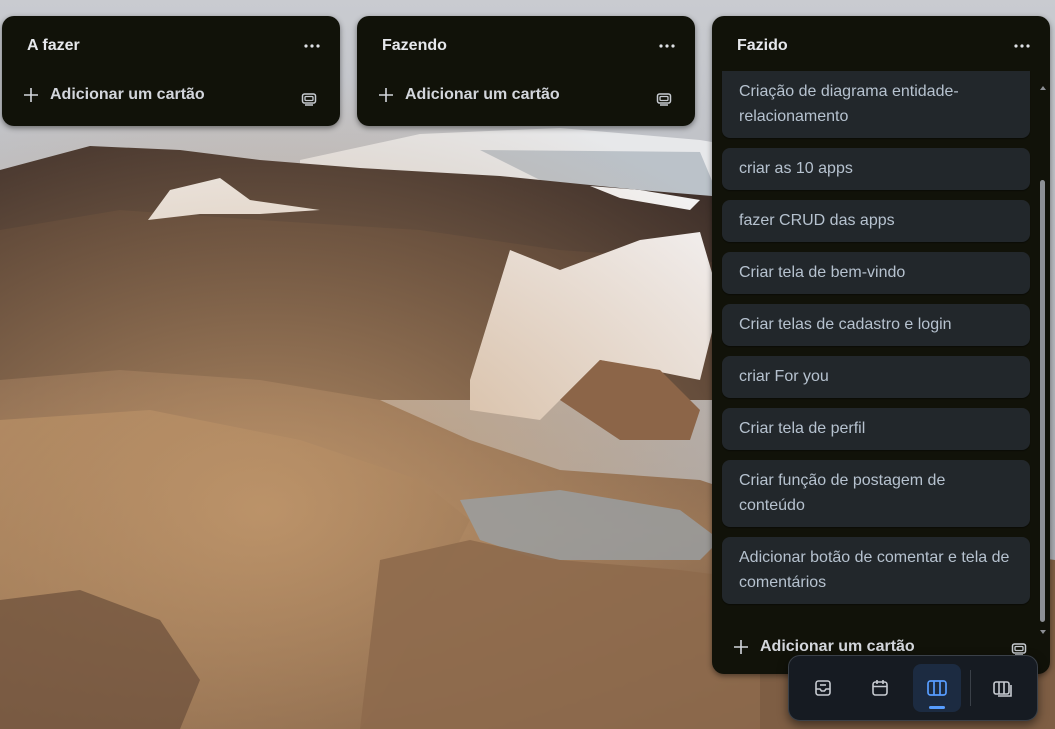 The width and height of the screenshot is (1055, 729). What do you see at coordinates (876, 429) in the screenshot?
I see `card: Criar tela de perfil` at bounding box center [876, 429].